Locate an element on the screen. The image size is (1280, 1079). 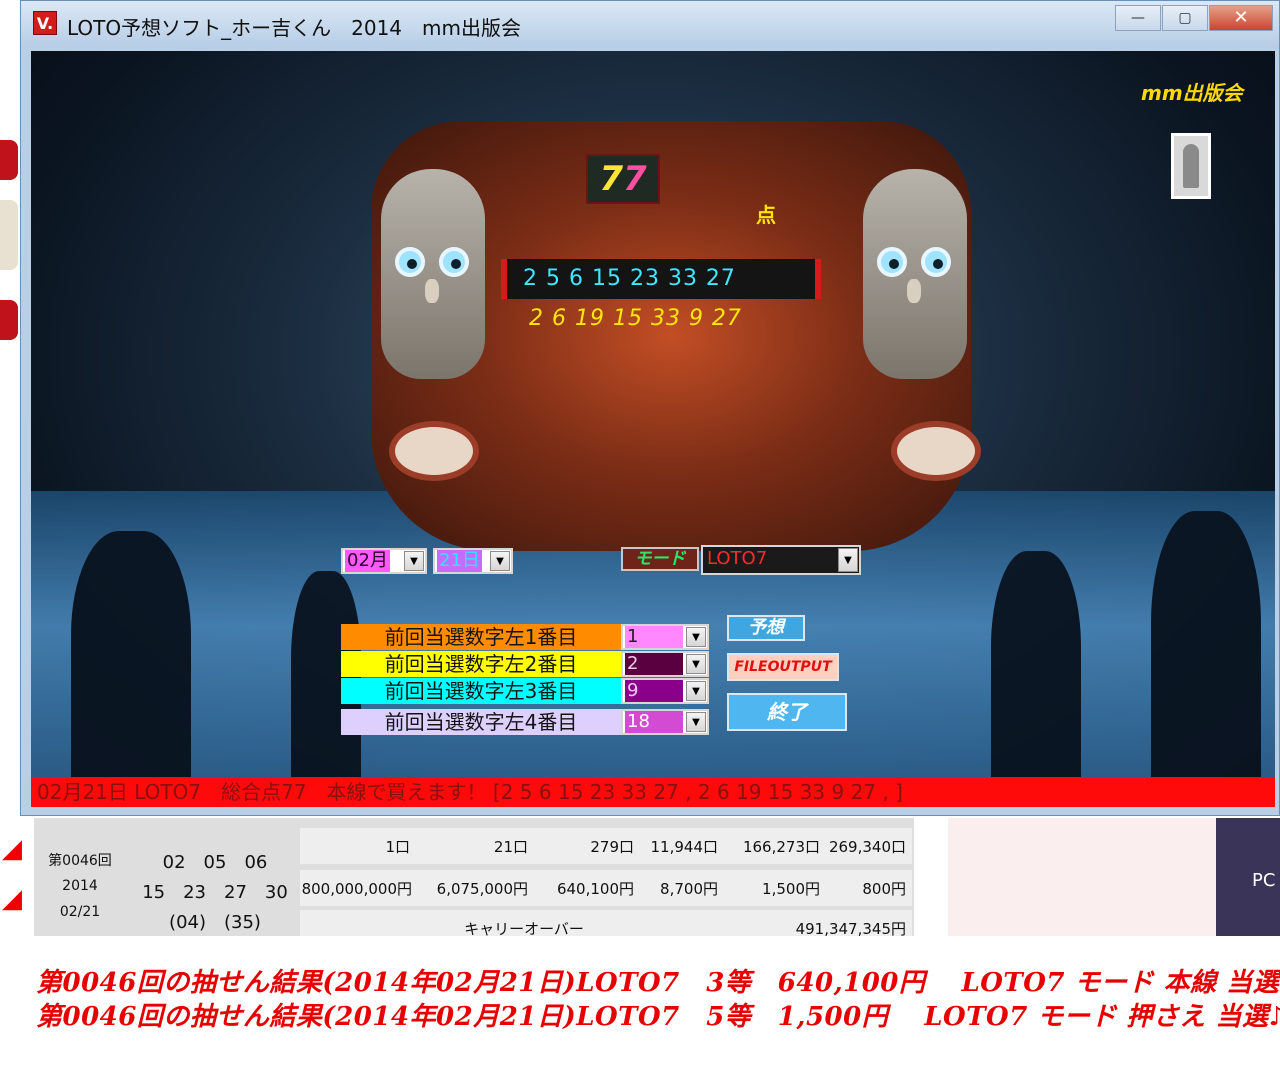
prev-number-4-value: 18 is located at coordinates (654, 722).